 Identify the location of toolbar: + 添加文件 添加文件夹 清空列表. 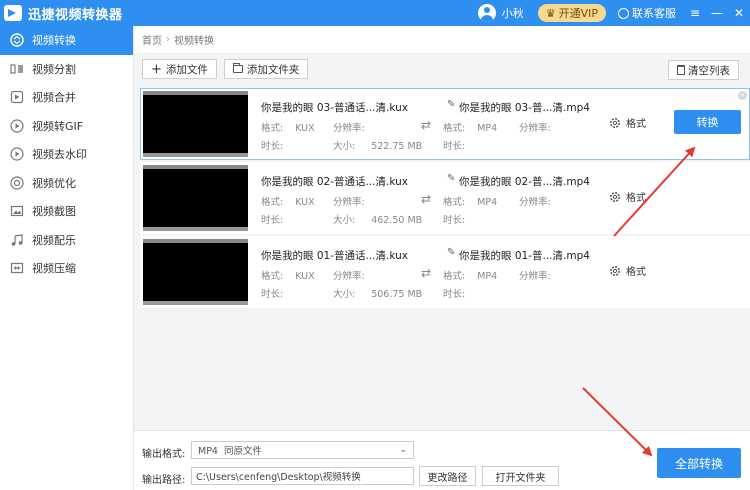
(442, 69).